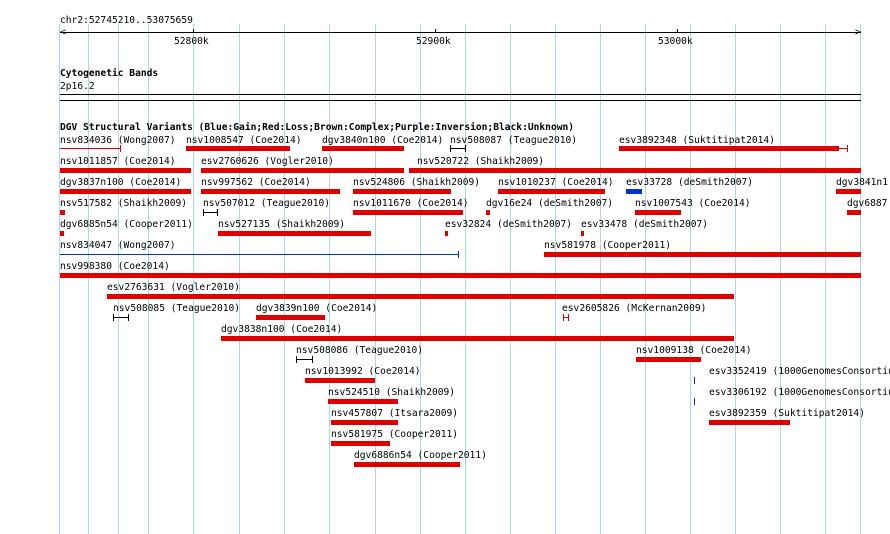  Describe the element at coordinates (645, 224) in the screenshot. I see `variant-label: esv33478 (deSmith2007)` at that location.